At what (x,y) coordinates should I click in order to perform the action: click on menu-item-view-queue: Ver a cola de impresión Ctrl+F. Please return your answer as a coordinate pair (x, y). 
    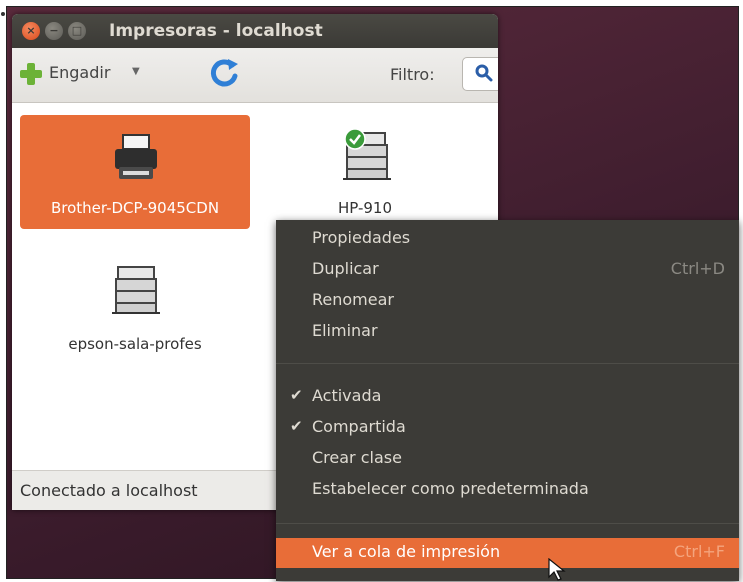
    Looking at the image, I should click on (507, 553).